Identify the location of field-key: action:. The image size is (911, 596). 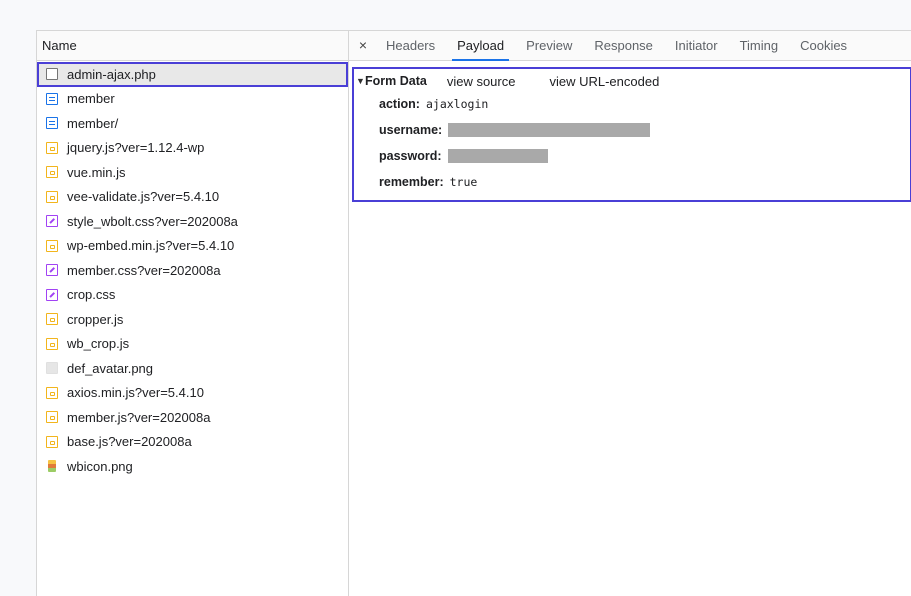
(399, 104).